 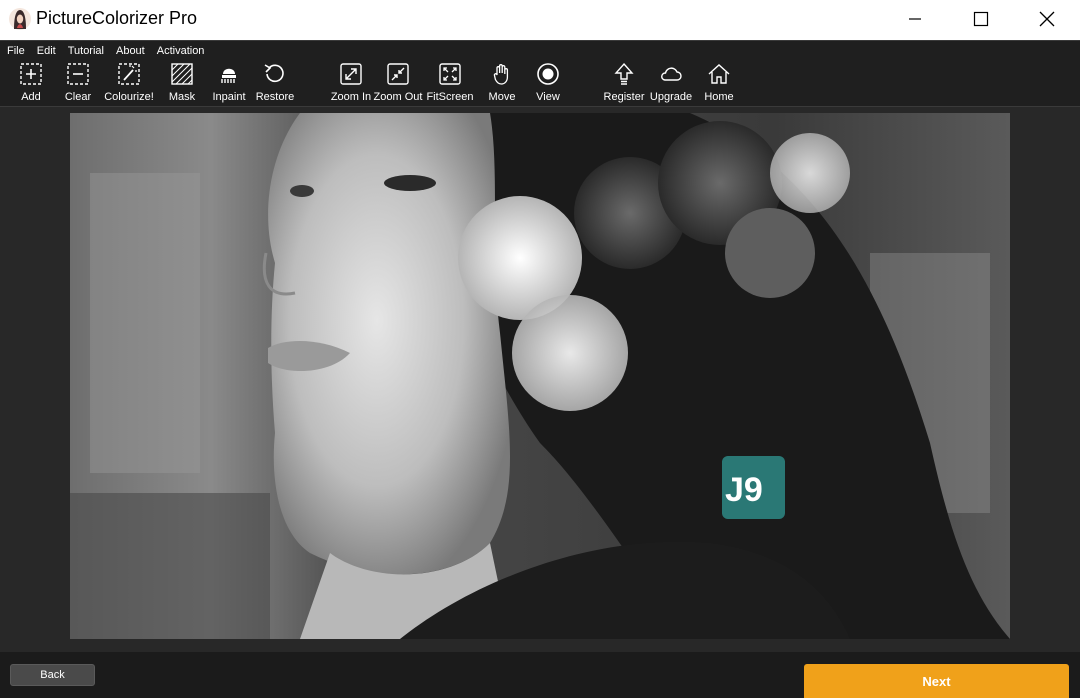 I want to click on clear-button: Clear, so click(x=78, y=84).